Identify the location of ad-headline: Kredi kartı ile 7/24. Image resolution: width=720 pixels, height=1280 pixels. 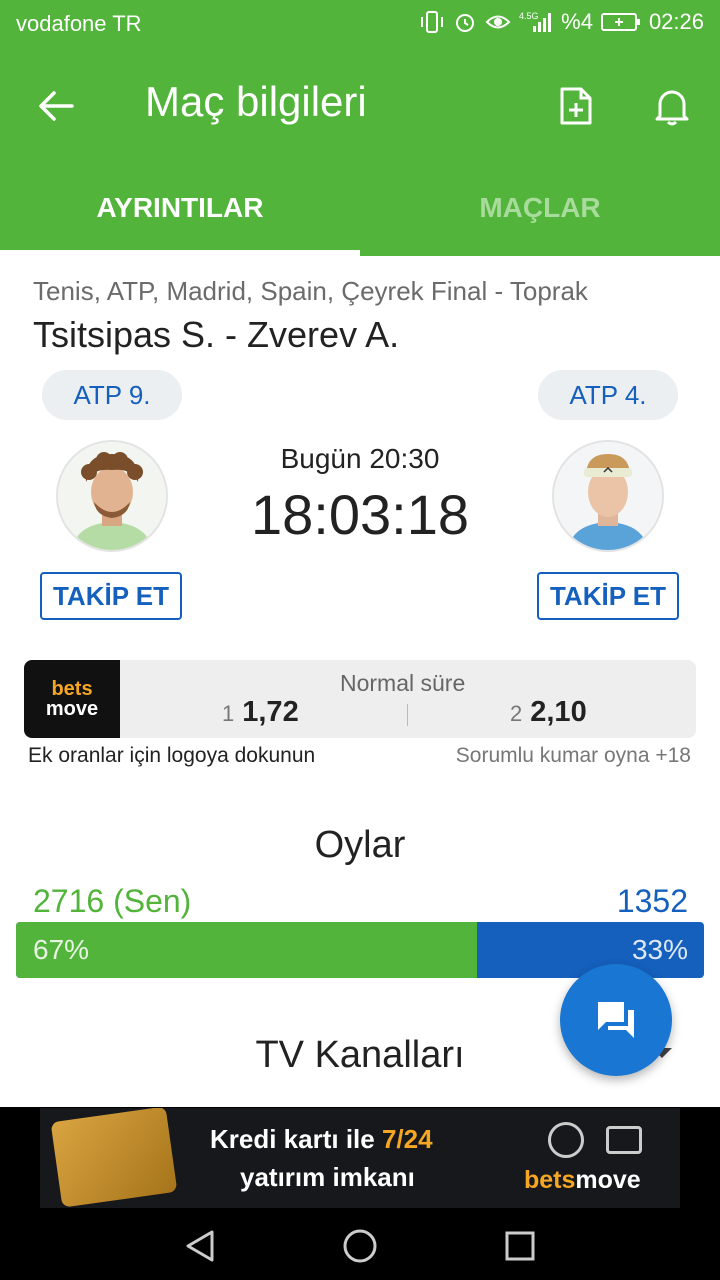
(321, 1139).